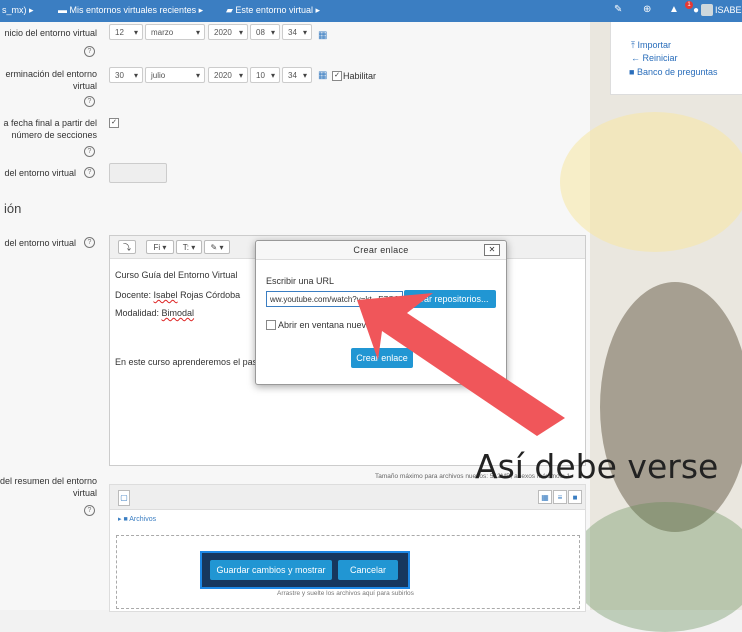  What do you see at coordinates (707, 10) in the screenshot?
I see `avatar` at bounding box center [707, 10].